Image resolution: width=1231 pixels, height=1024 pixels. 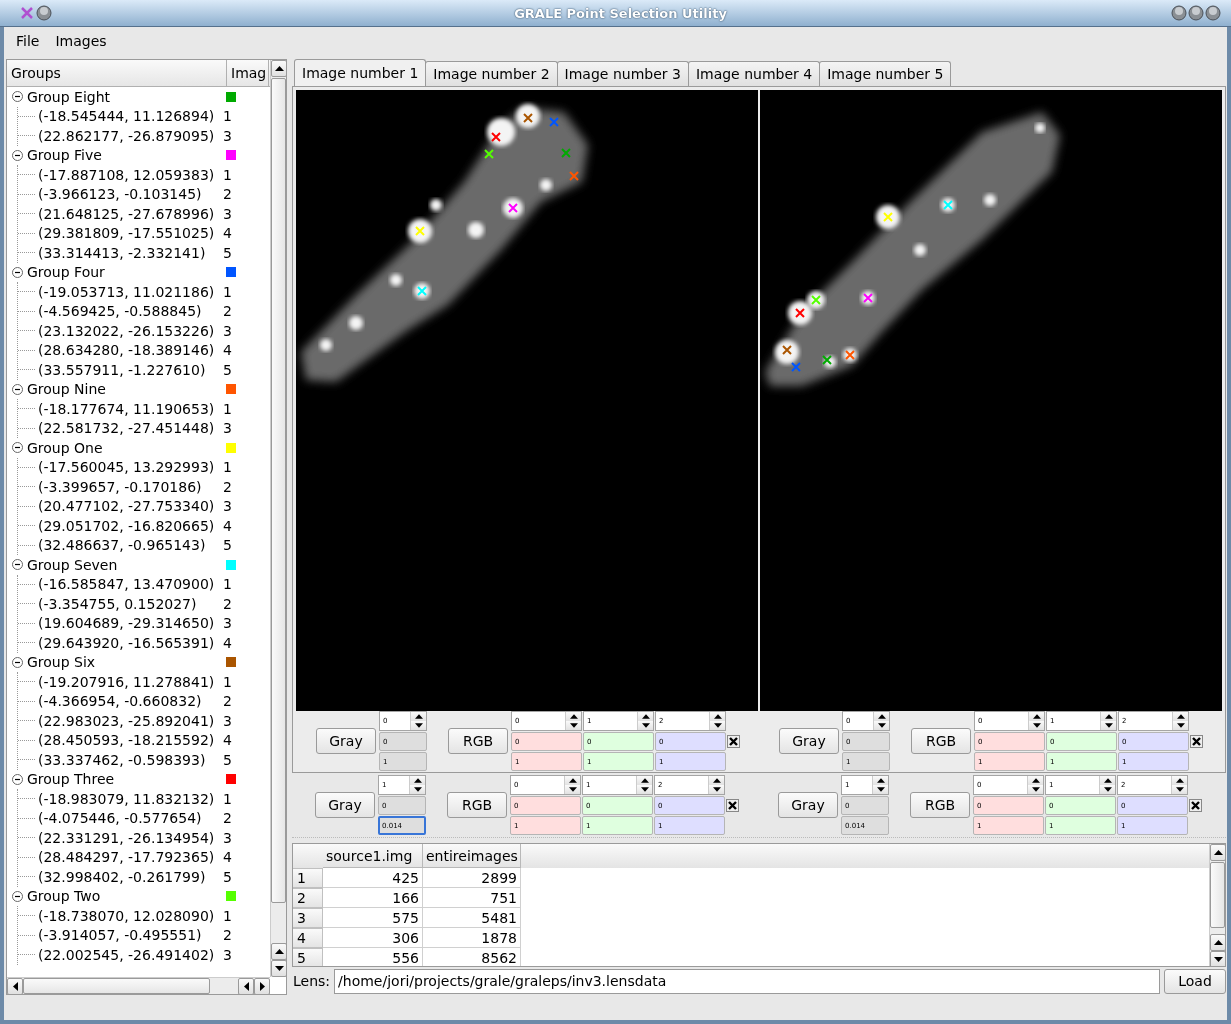 What do you see at coordinates (129, 837) in the screenshot?
I see `point-coordinates: (22.331291, -26.134954)` at bounding box center [129, 837].